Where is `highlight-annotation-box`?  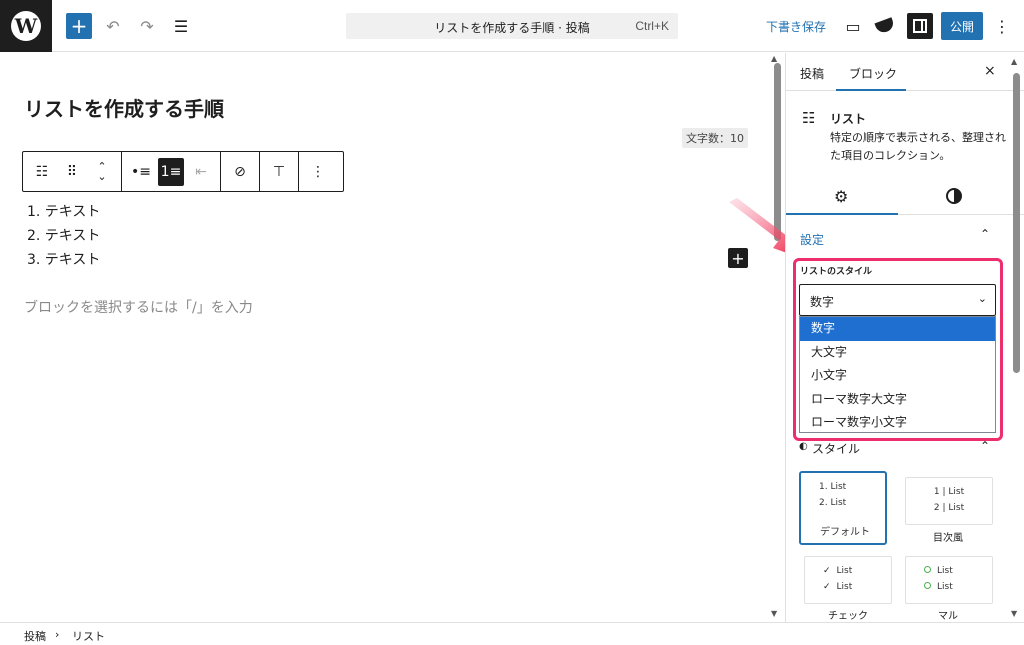
highlight-annotation-box is located at coordinates (898, 349).